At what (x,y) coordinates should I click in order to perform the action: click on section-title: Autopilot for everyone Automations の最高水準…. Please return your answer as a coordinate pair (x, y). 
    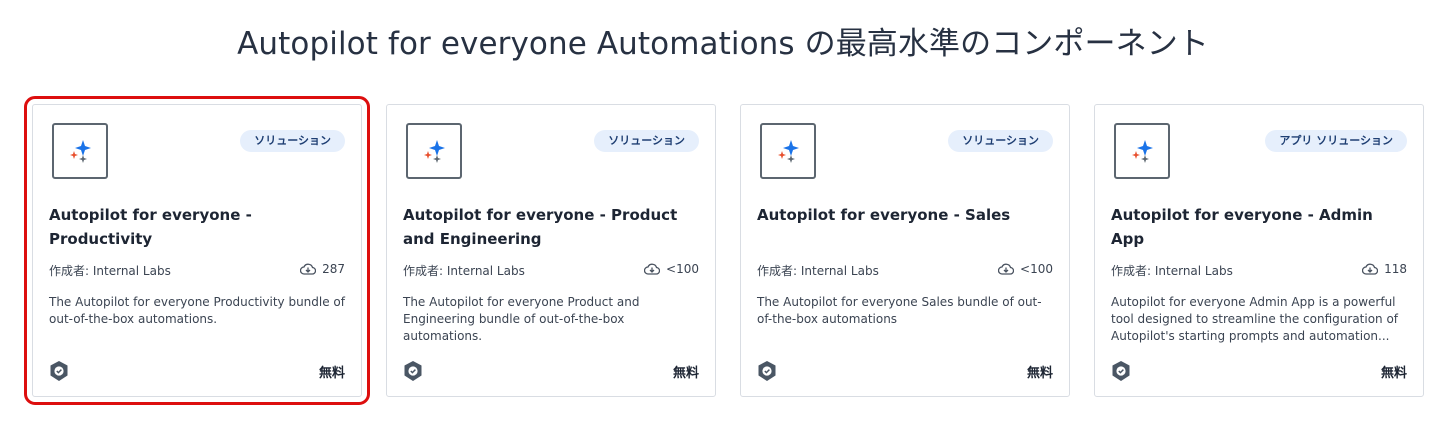
    Looking at the image, I should click on (723, 44).